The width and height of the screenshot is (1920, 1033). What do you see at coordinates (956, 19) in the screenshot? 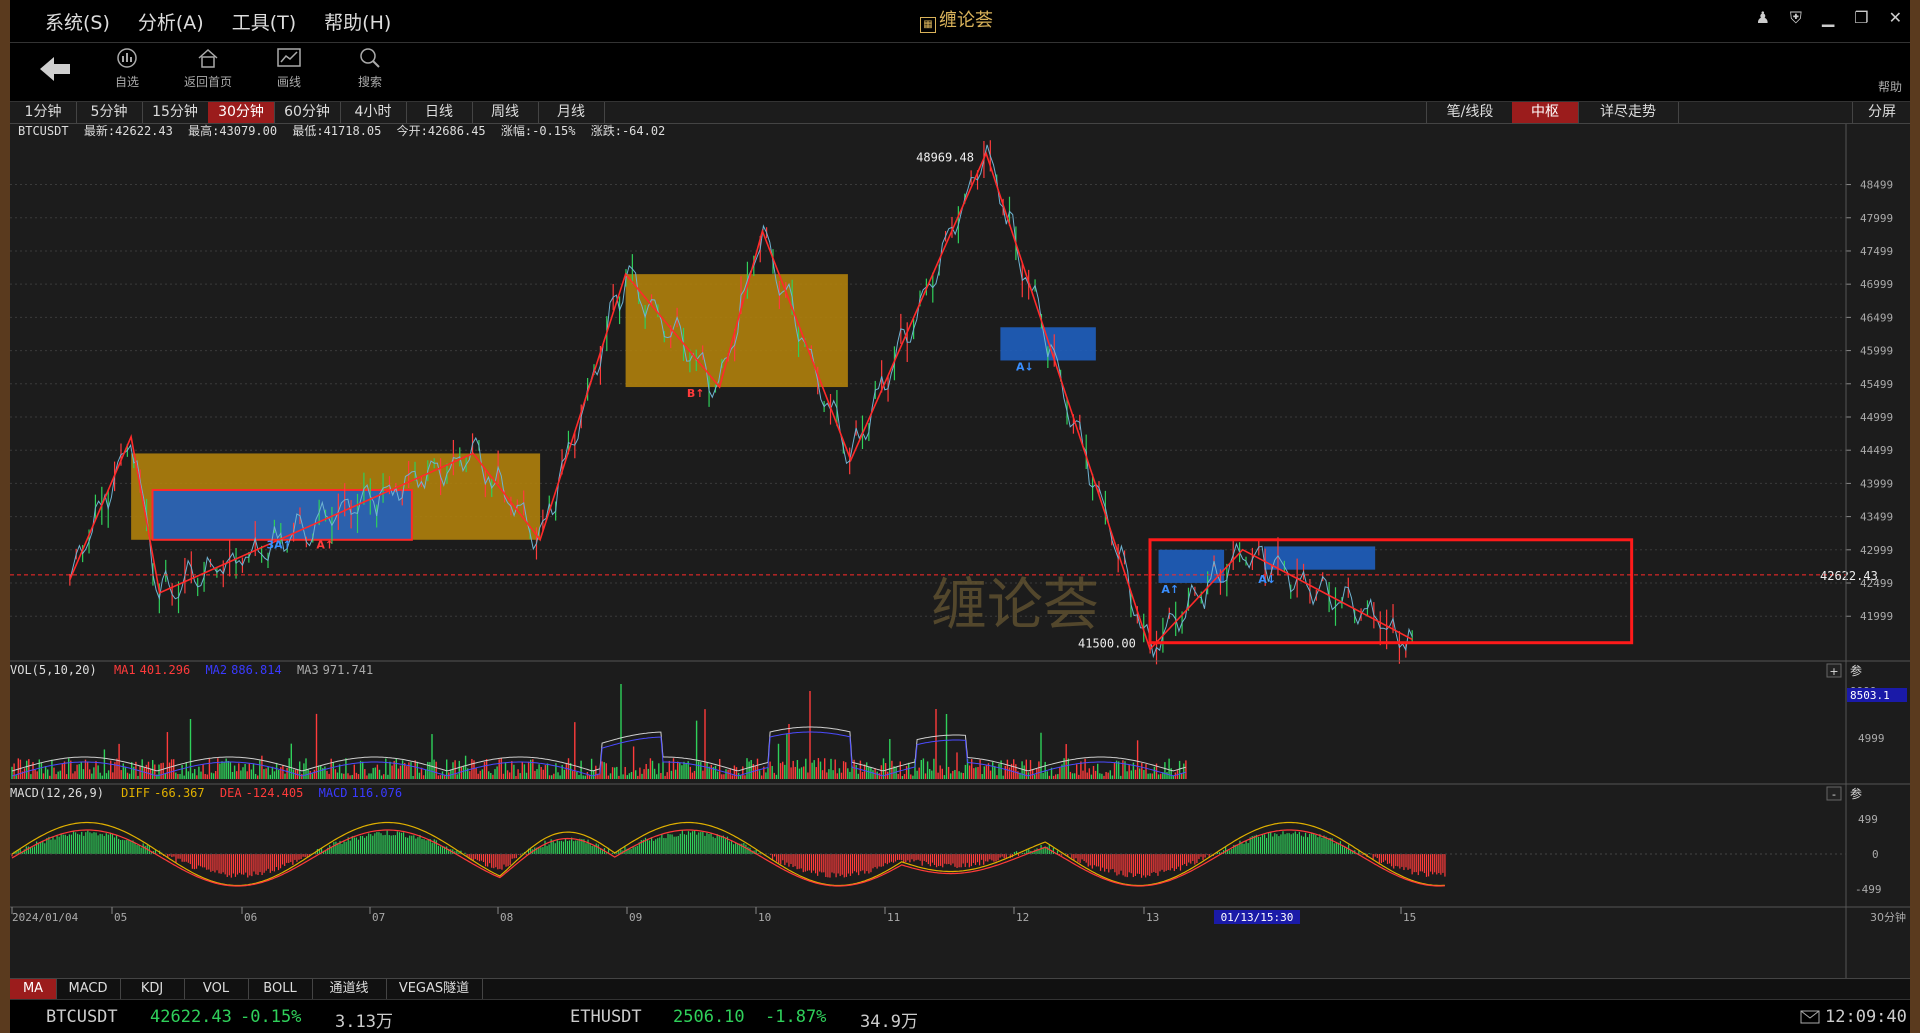
I see `app-brand: ▦ 缠论荟` at bounding box center [956, 19].